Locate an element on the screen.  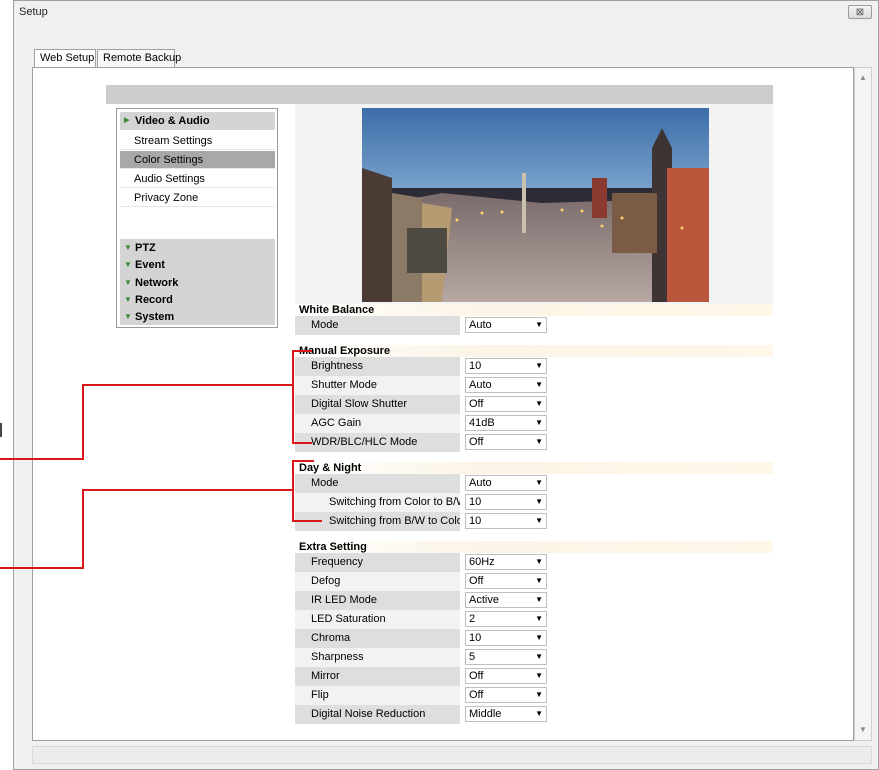
setting-row: IR LED Mode Active ▼ is located at coordinates (534, 600).